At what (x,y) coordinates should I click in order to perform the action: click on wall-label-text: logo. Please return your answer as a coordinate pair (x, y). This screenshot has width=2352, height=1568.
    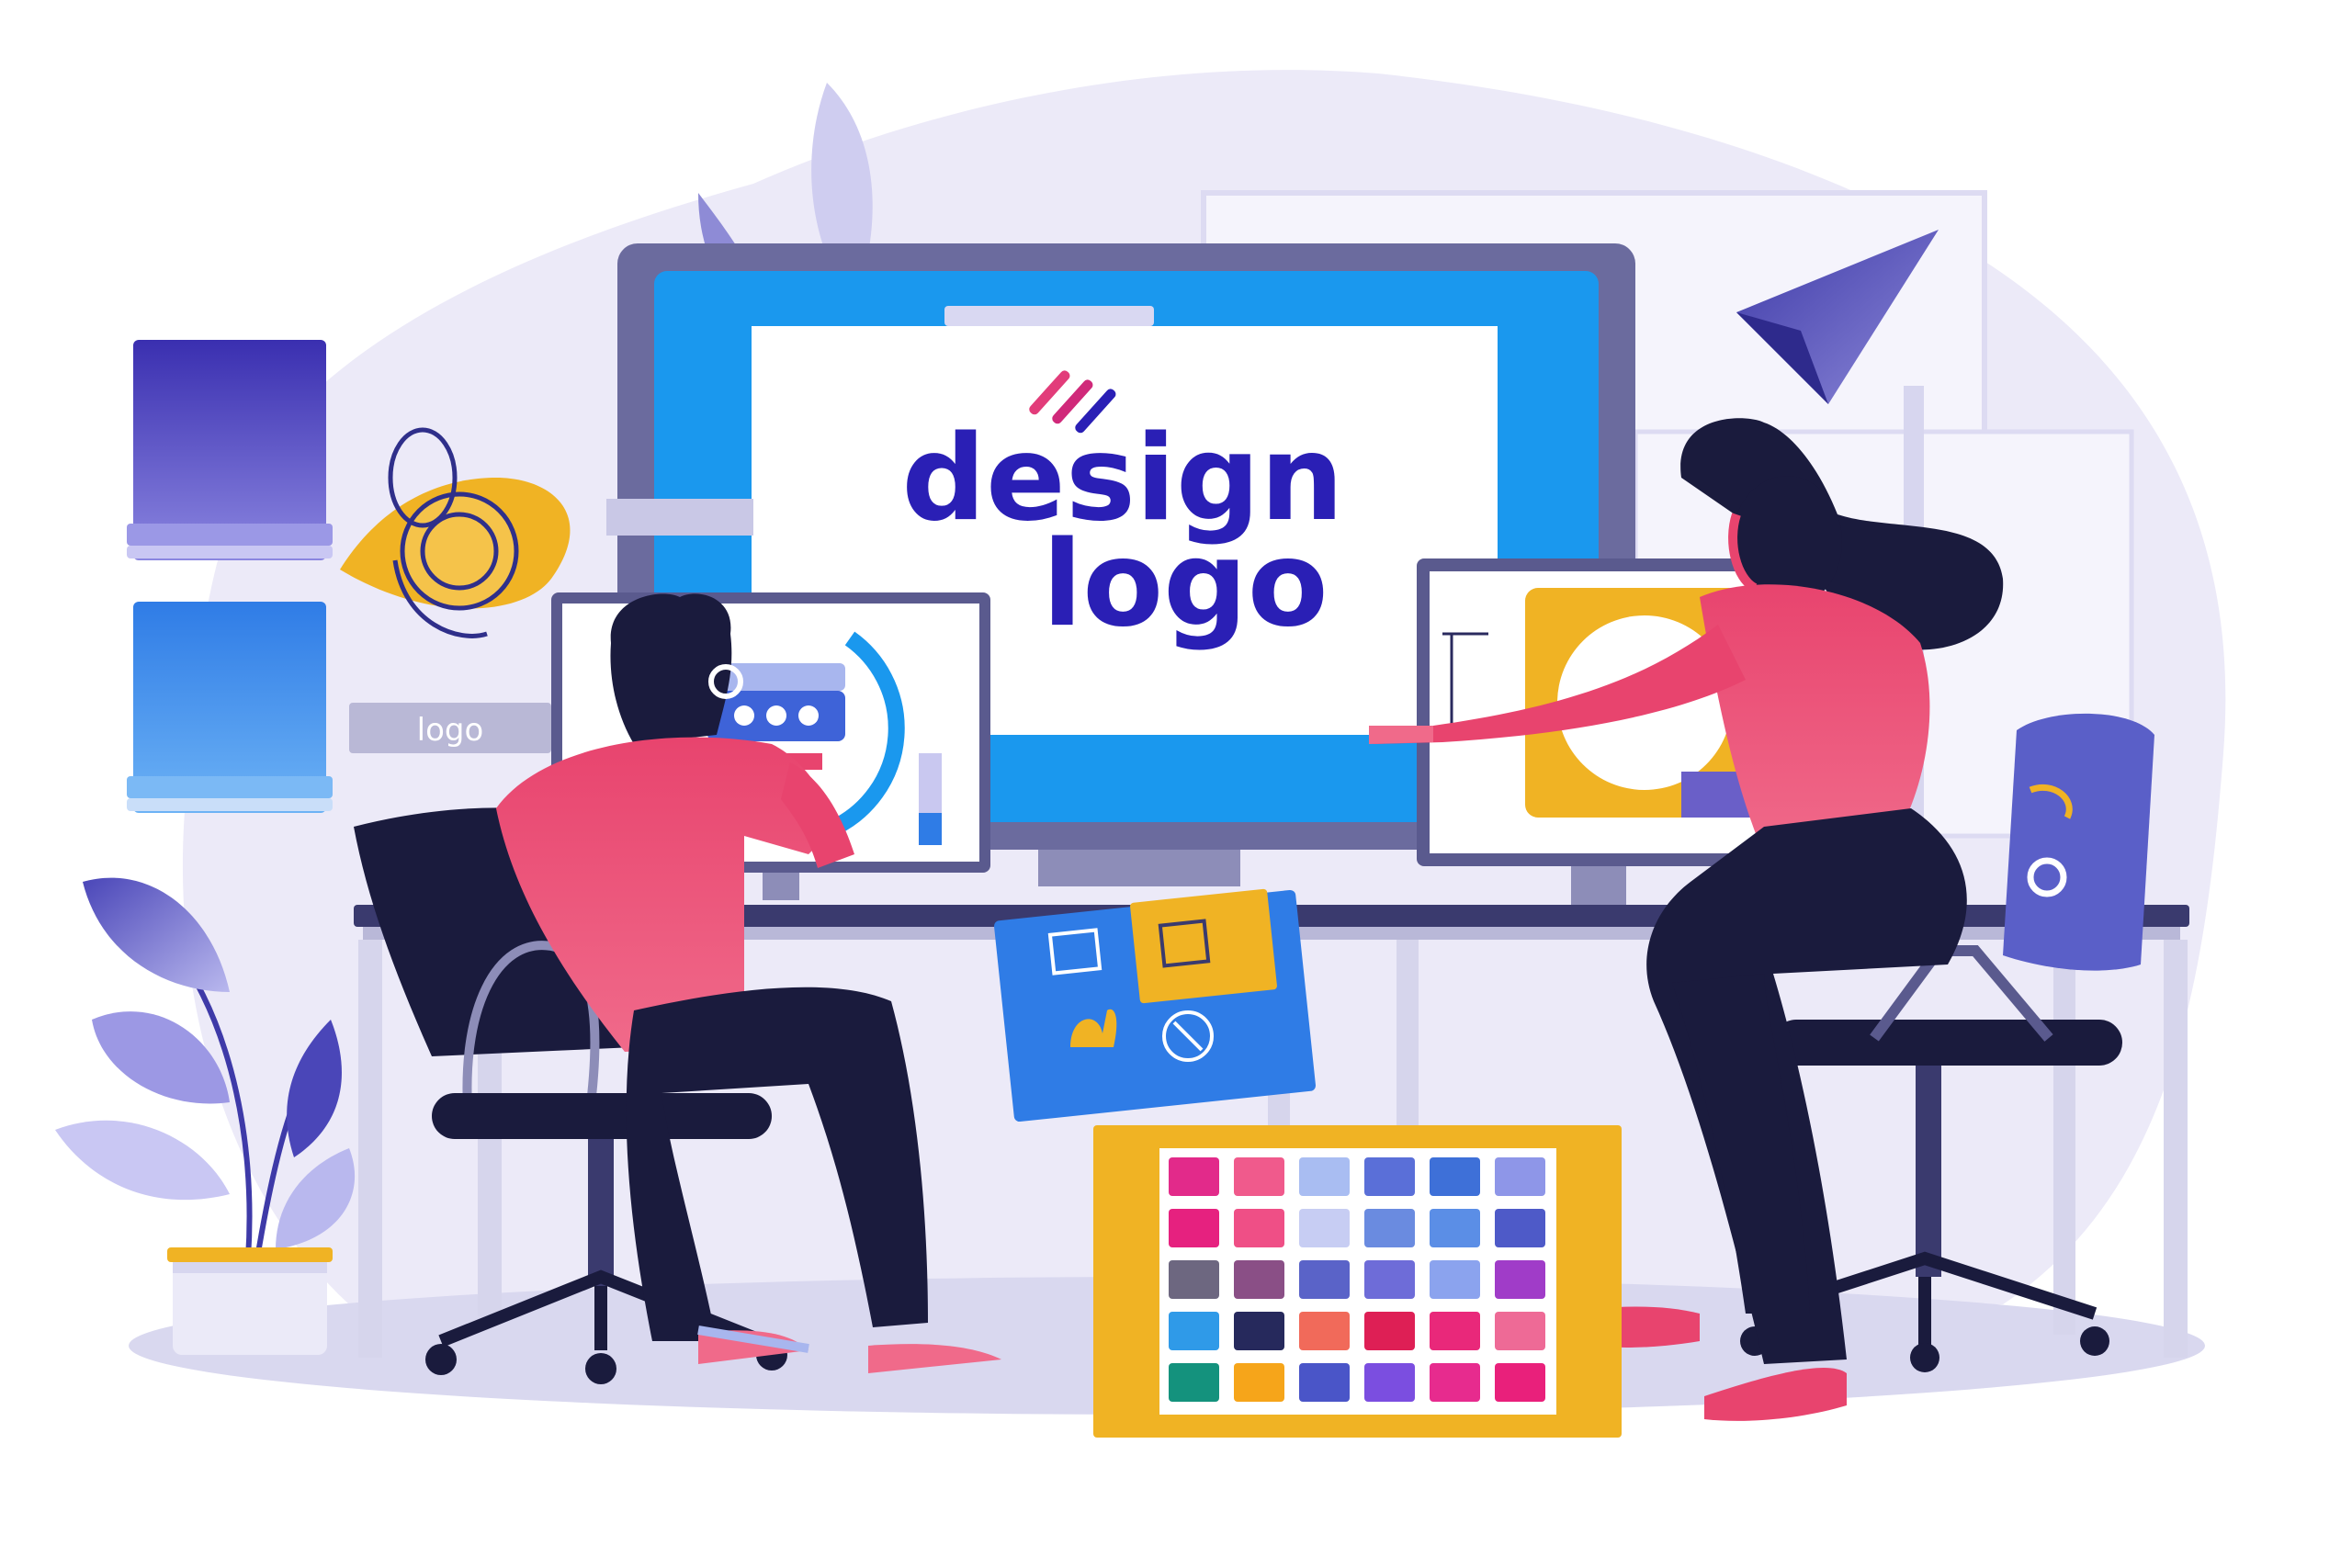
    Looking at the image, I should click on (450, 730).